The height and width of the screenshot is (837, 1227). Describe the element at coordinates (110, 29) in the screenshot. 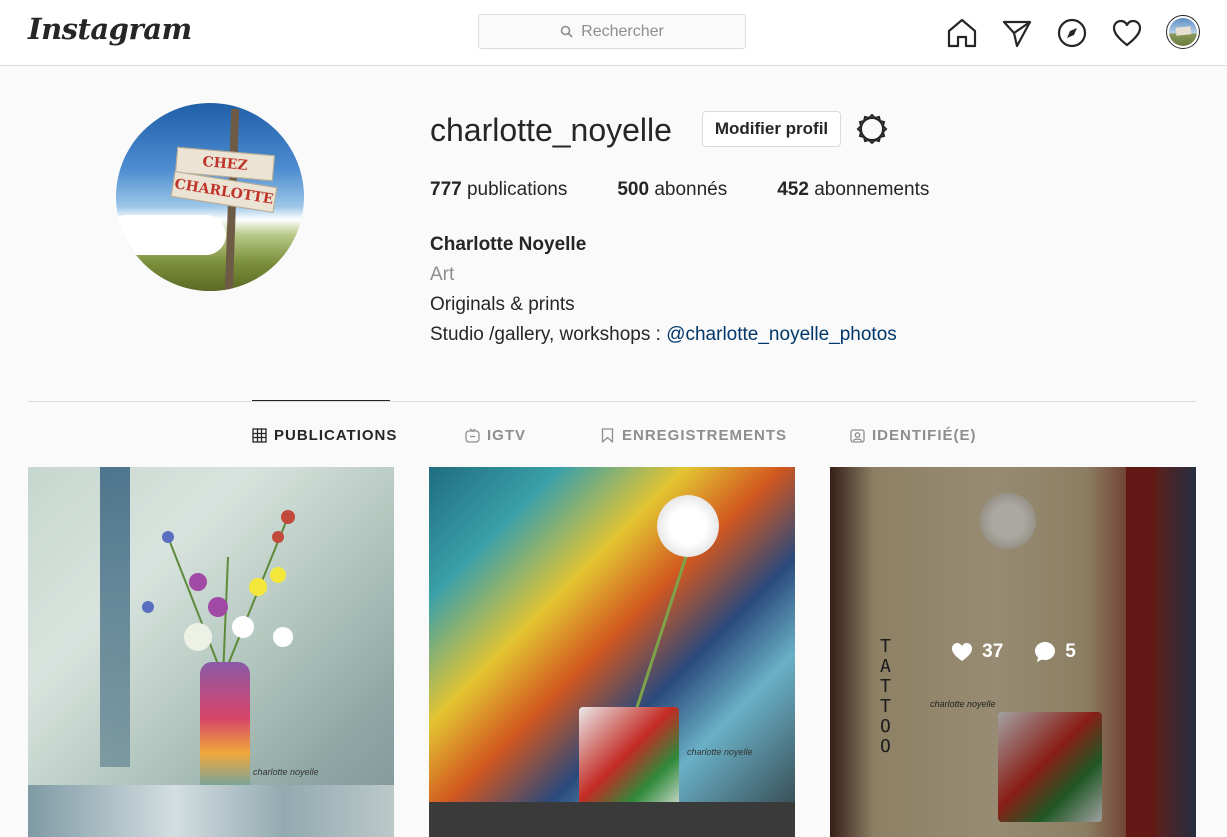

I see `instagram-logo: Instagram` at that location.